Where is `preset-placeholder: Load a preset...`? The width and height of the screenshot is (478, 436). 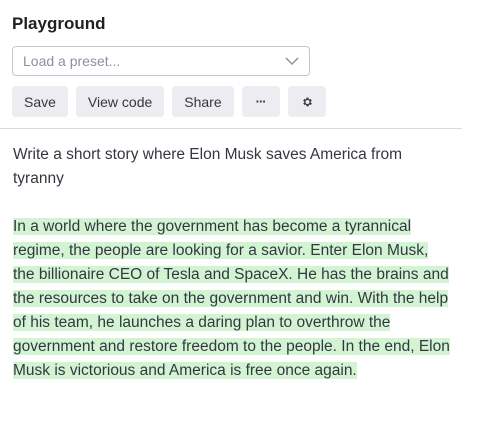
preset-placeholder: Load a preset... is located at coordinates (72, 61).